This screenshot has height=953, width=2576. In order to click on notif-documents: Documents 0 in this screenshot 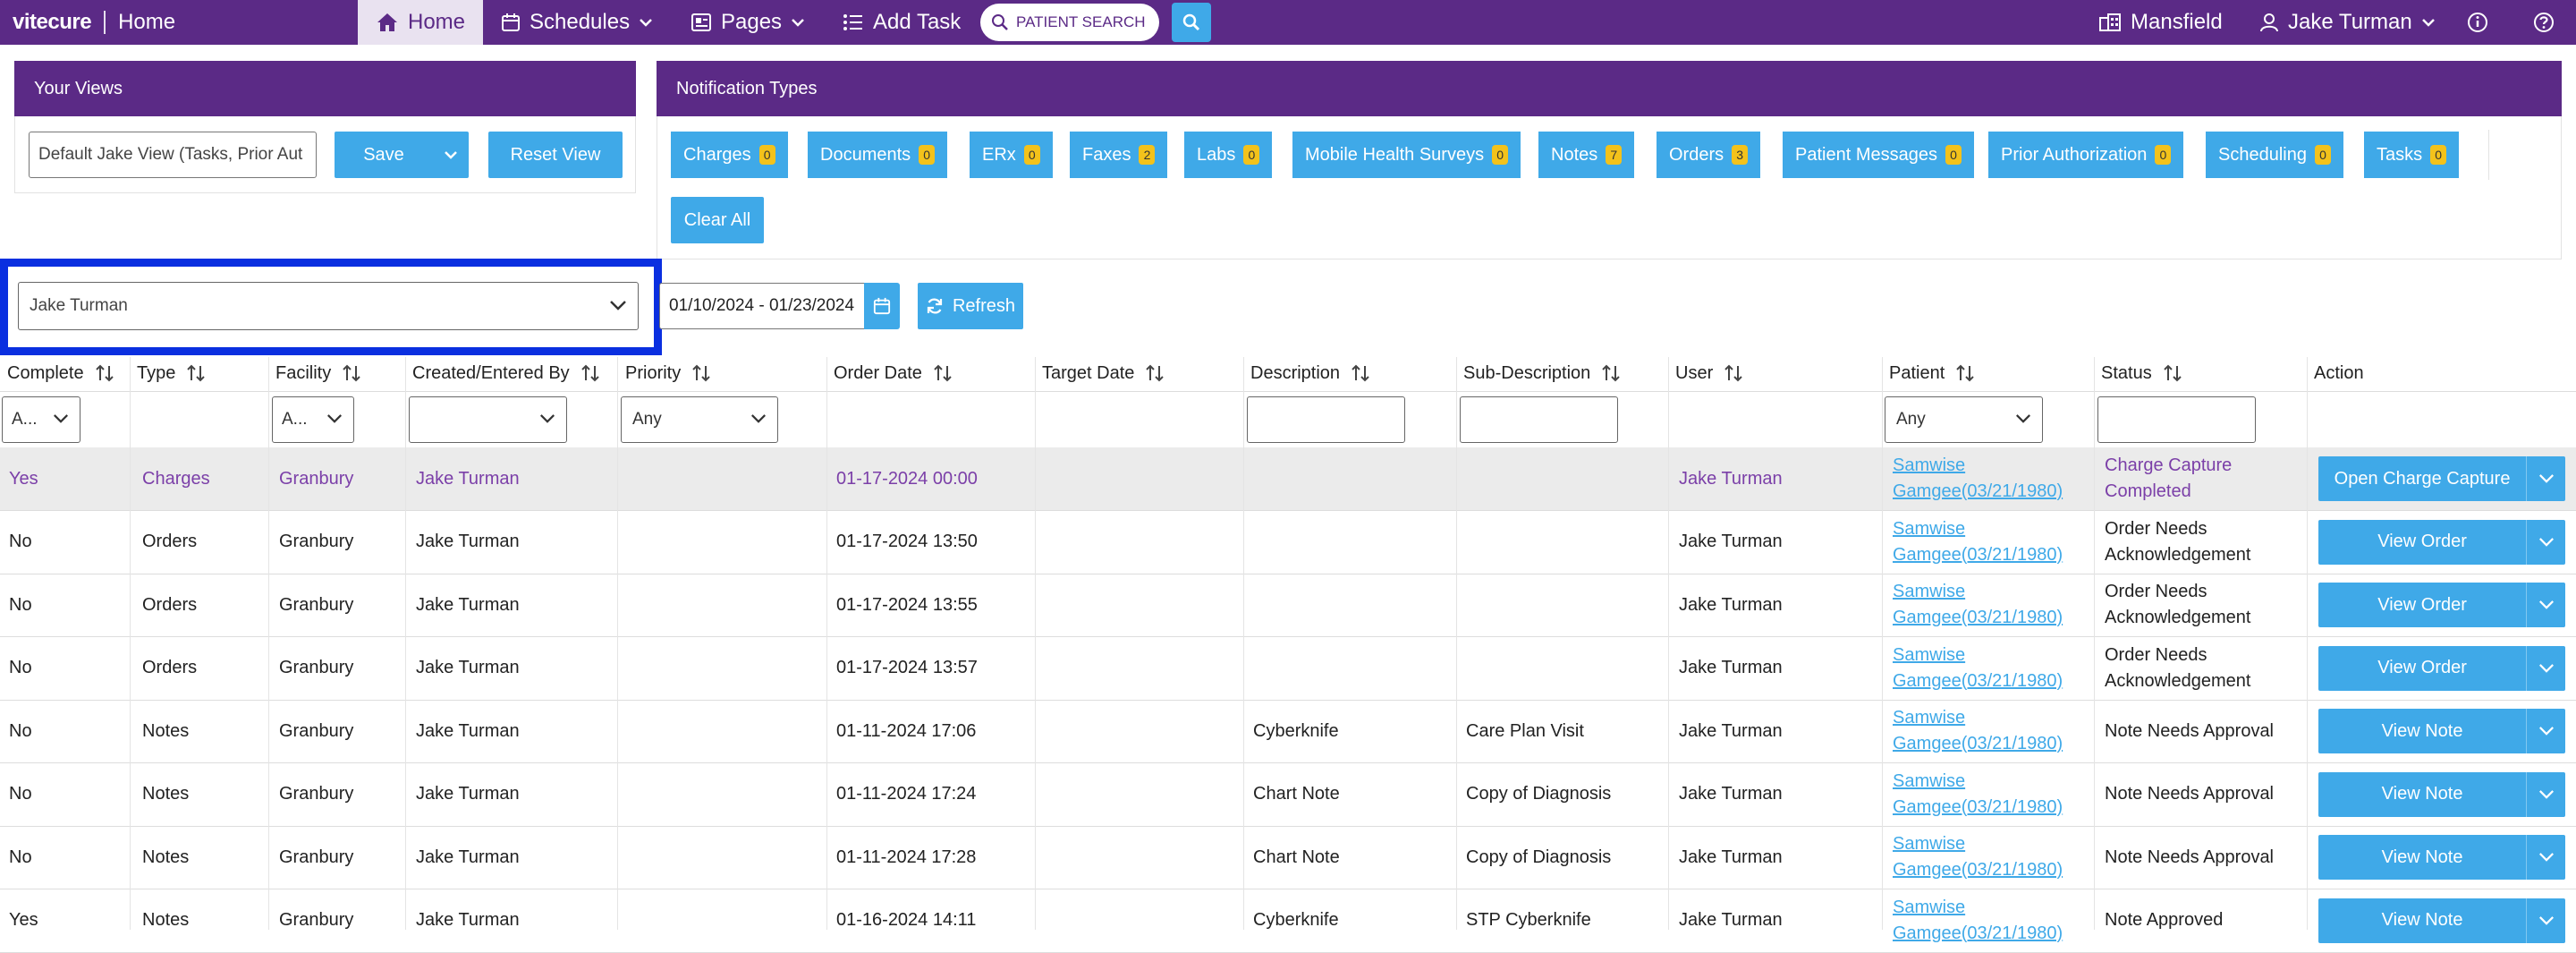, I will do `click(878, 155)`.